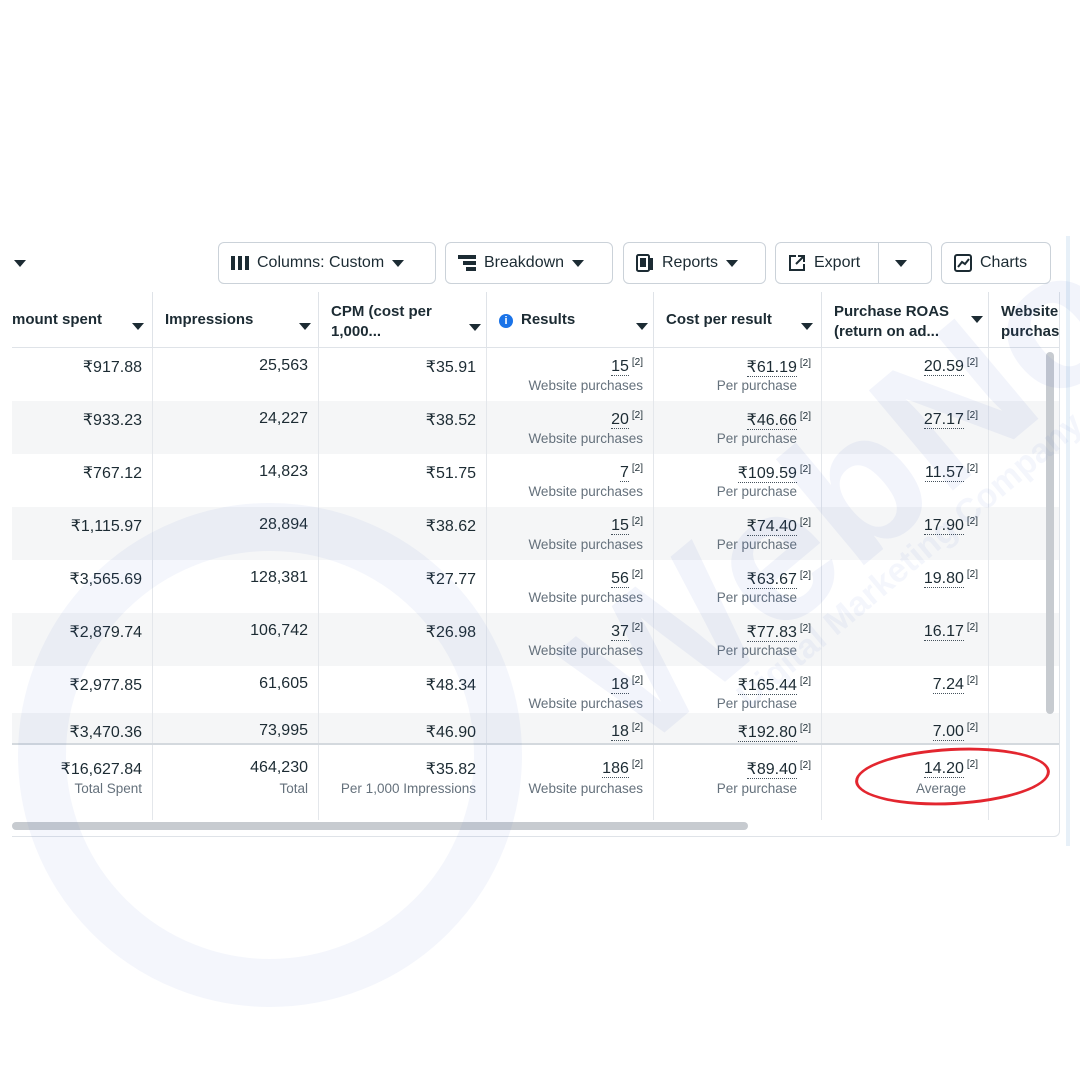 The width and height of the screenshot is (1080, 1080). What do you see at coordinates (738, 782) in the screenshot?
I see `total-cost-per-result: ₹89.40 [2] Per purchase` at bounding box center [738, 782].